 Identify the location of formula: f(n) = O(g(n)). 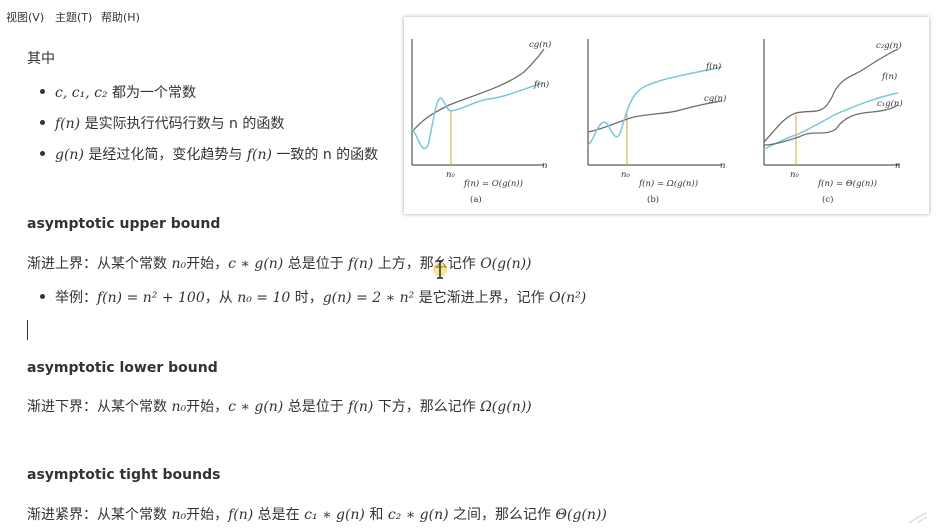
(493, 183).